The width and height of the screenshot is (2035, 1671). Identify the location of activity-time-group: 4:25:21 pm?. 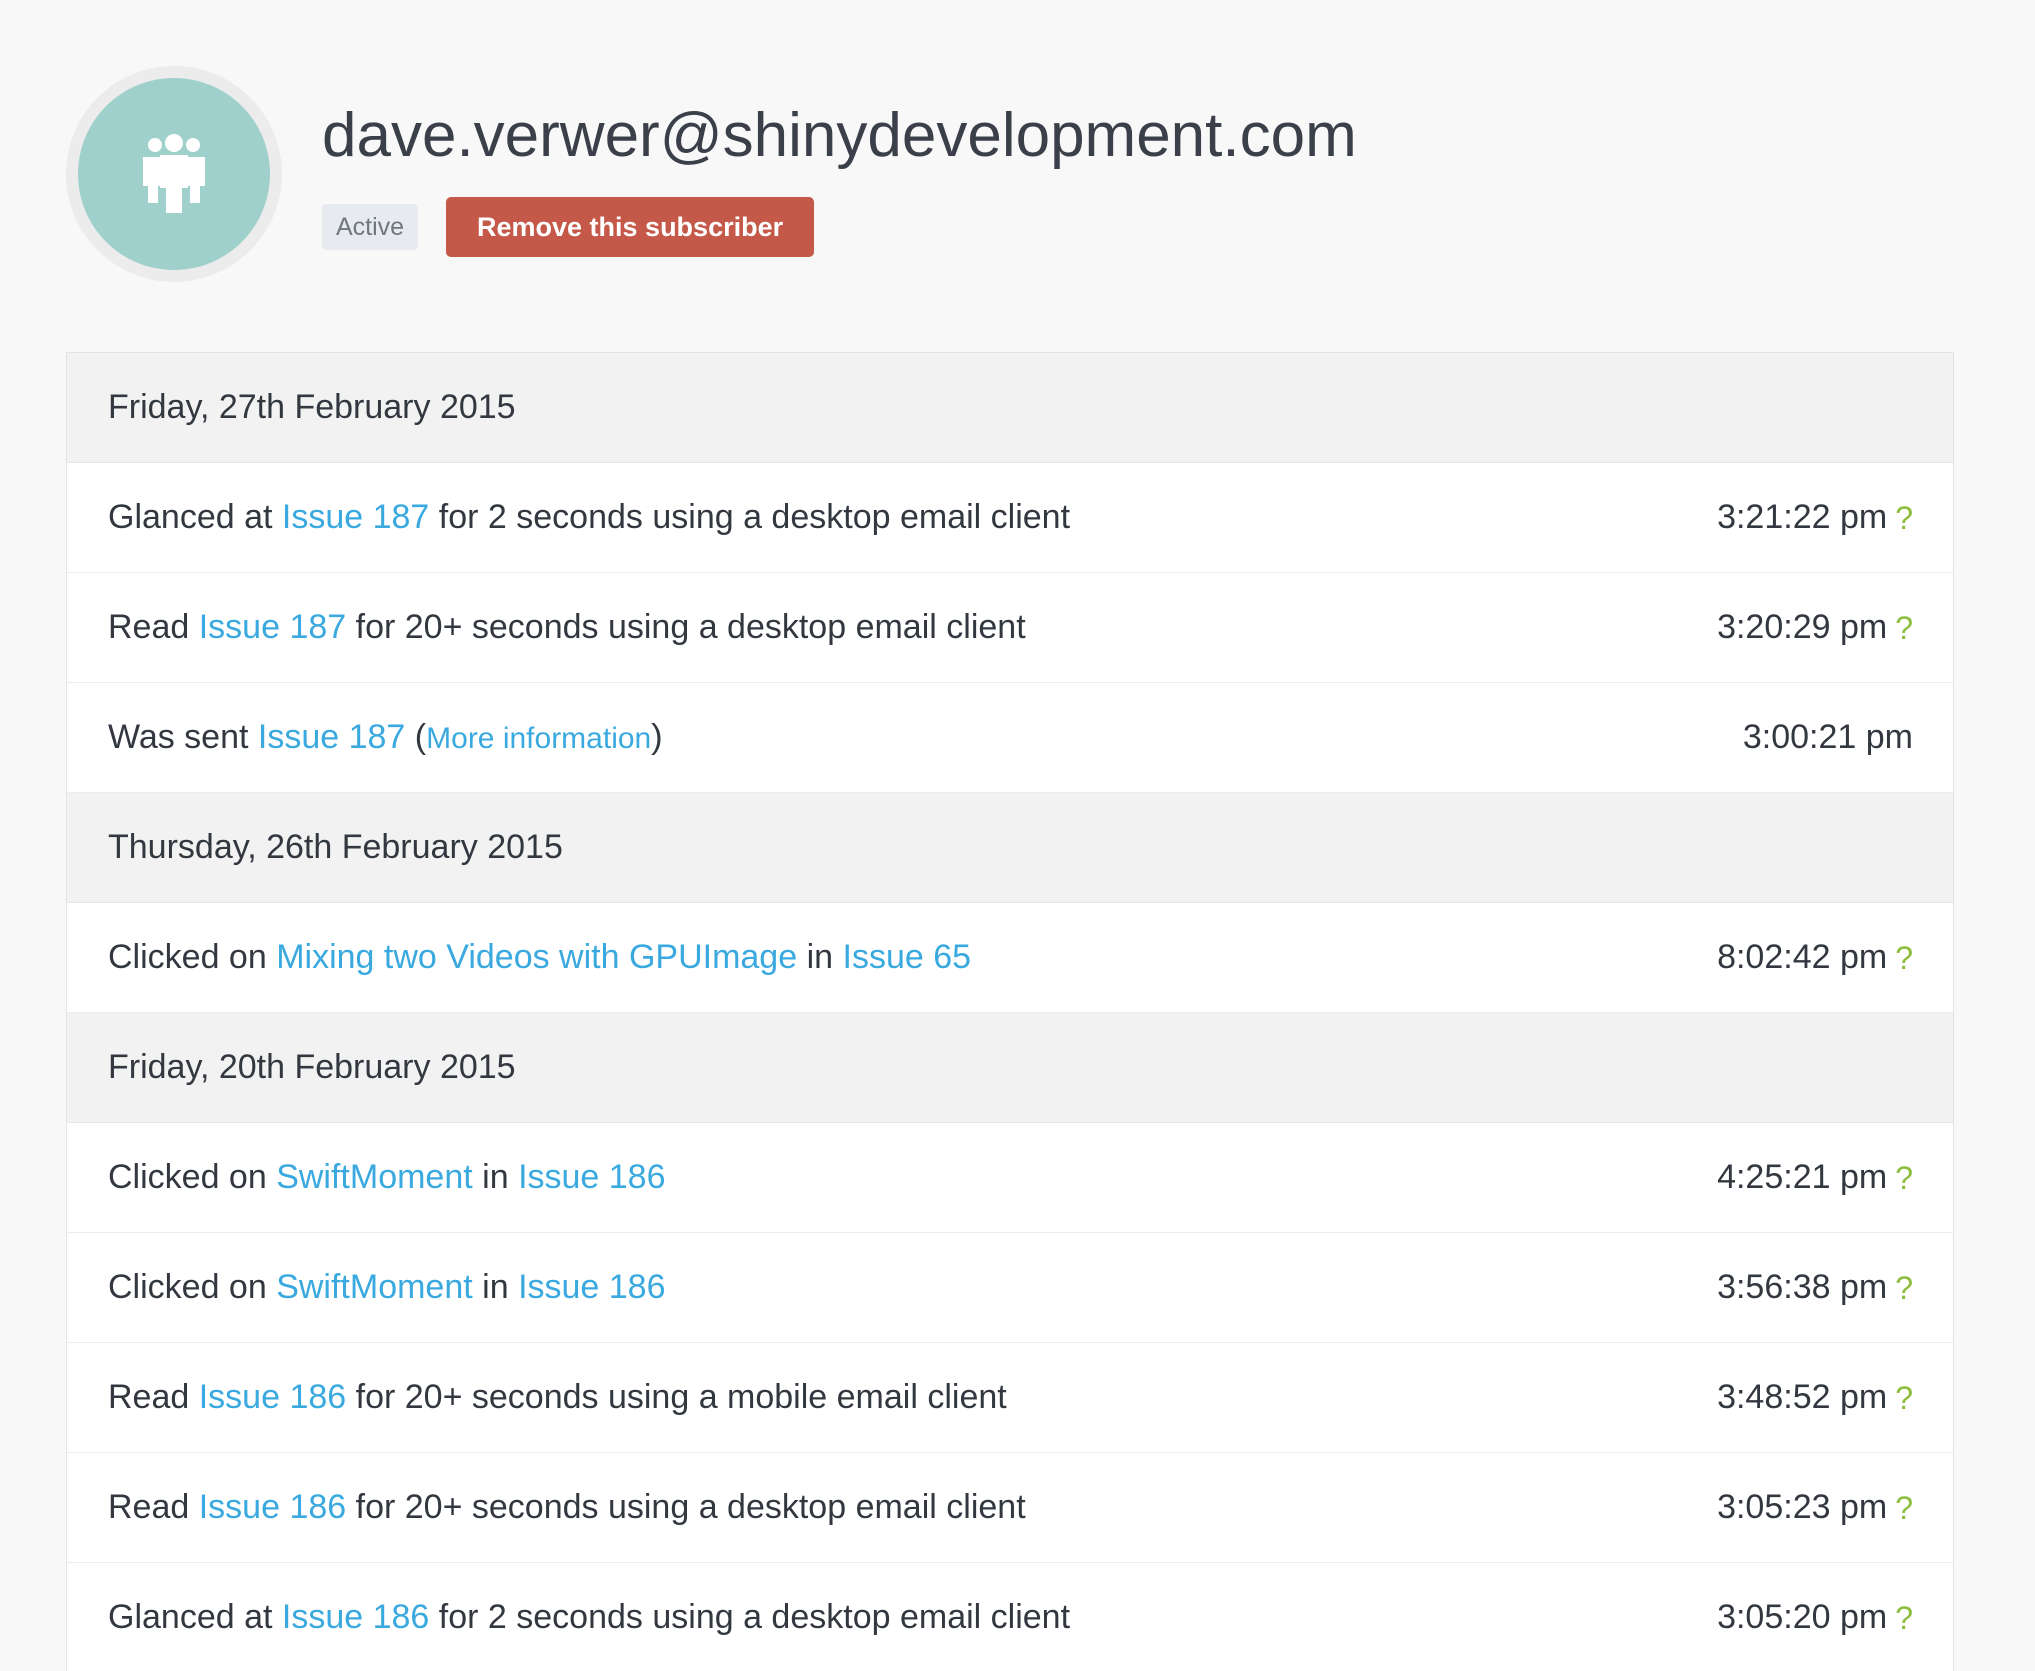
(1815, 1177).